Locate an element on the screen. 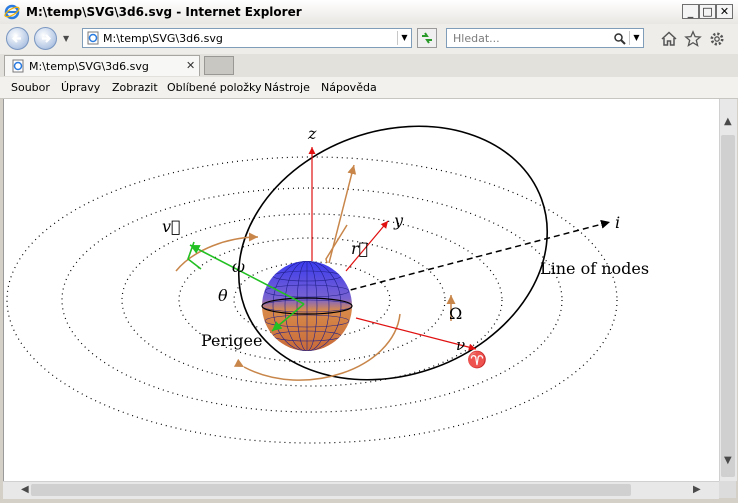 The image size is (738, 503). refresh-button is located at coordinates (427, 38).